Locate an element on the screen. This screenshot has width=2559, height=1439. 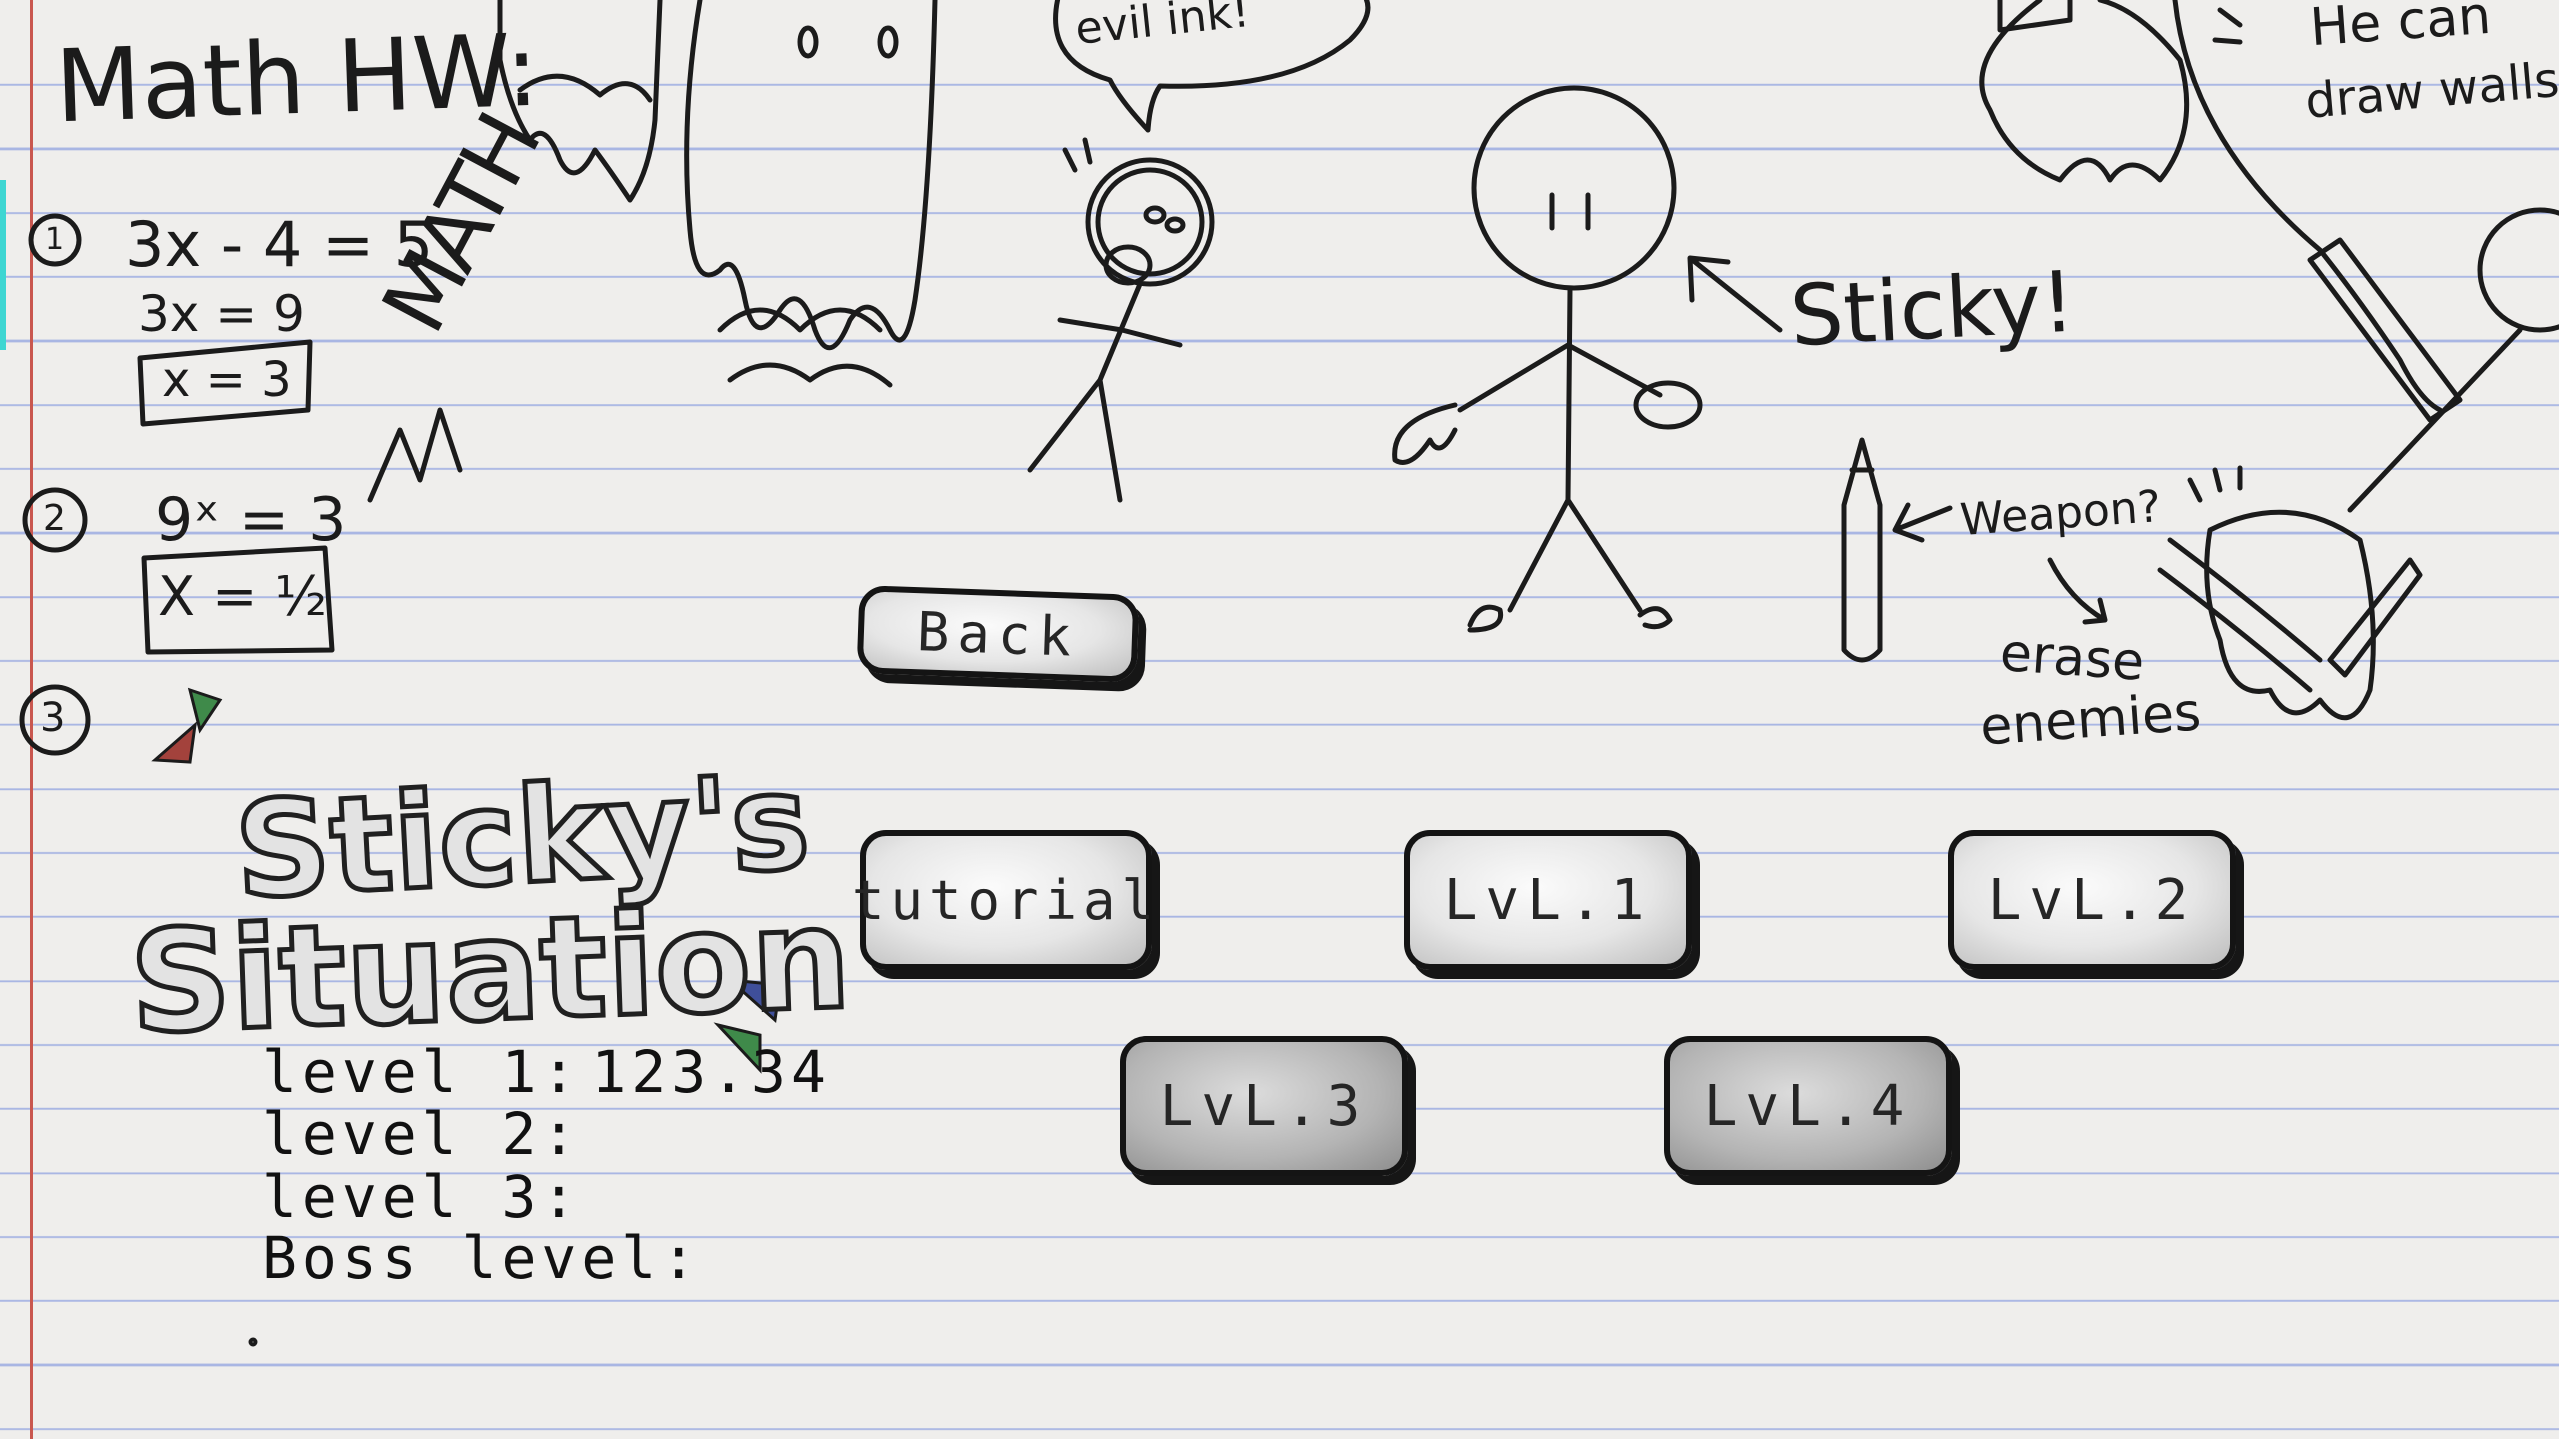
erased-enemy-body is located at coordinates (2290, 615).